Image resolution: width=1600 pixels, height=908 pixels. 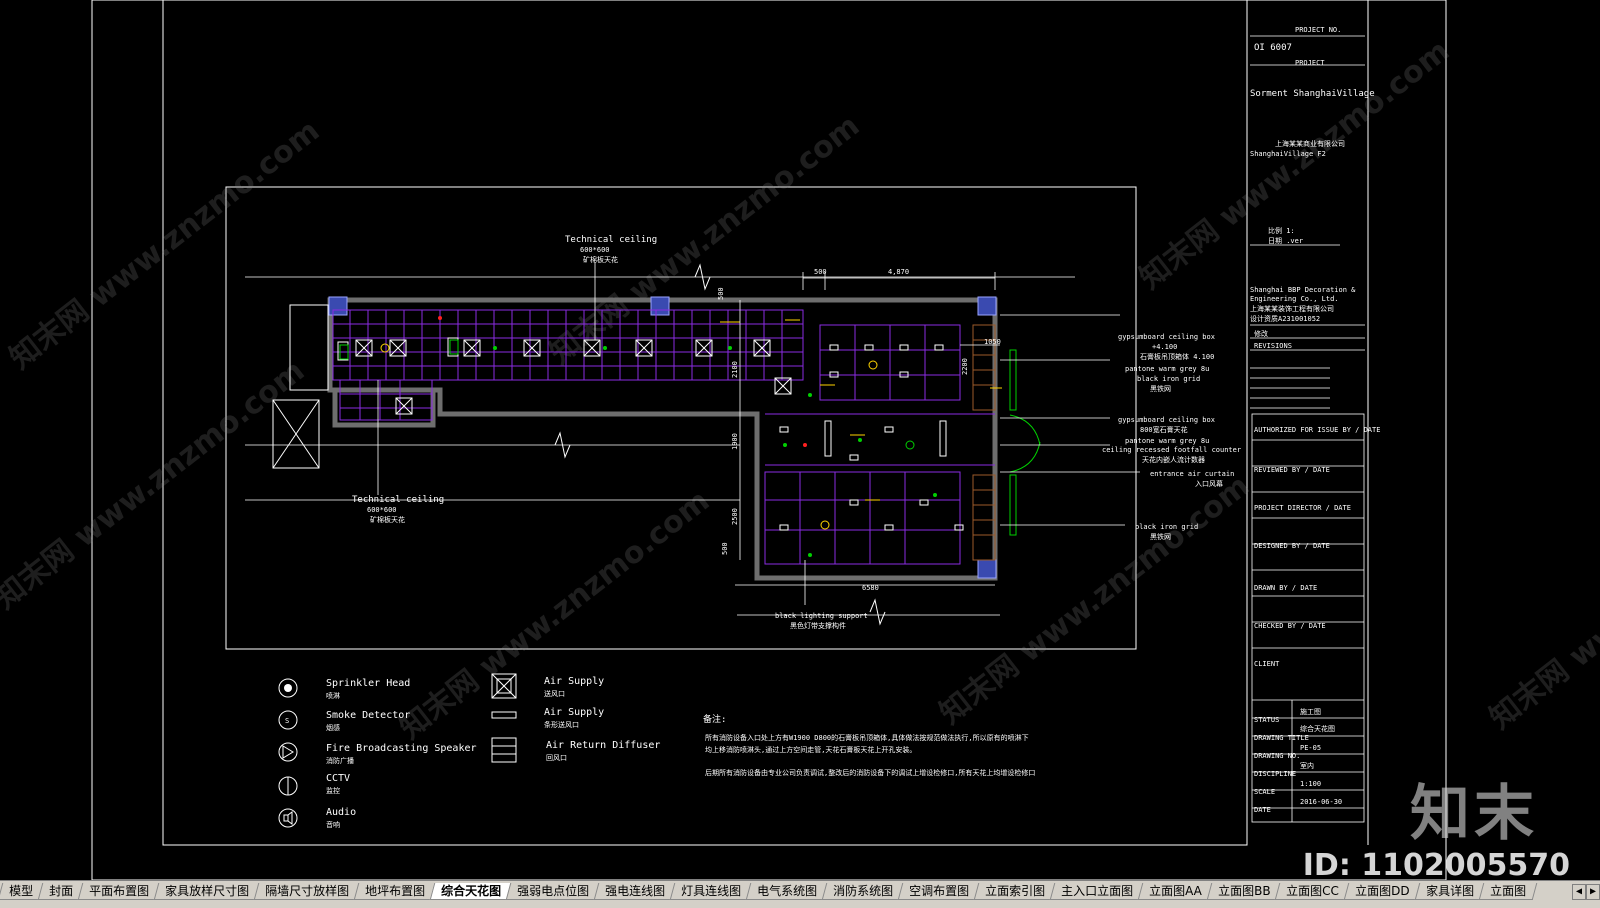 I want to click on layout-tab-label: 地坪布置图, so click(x=395, y=891).